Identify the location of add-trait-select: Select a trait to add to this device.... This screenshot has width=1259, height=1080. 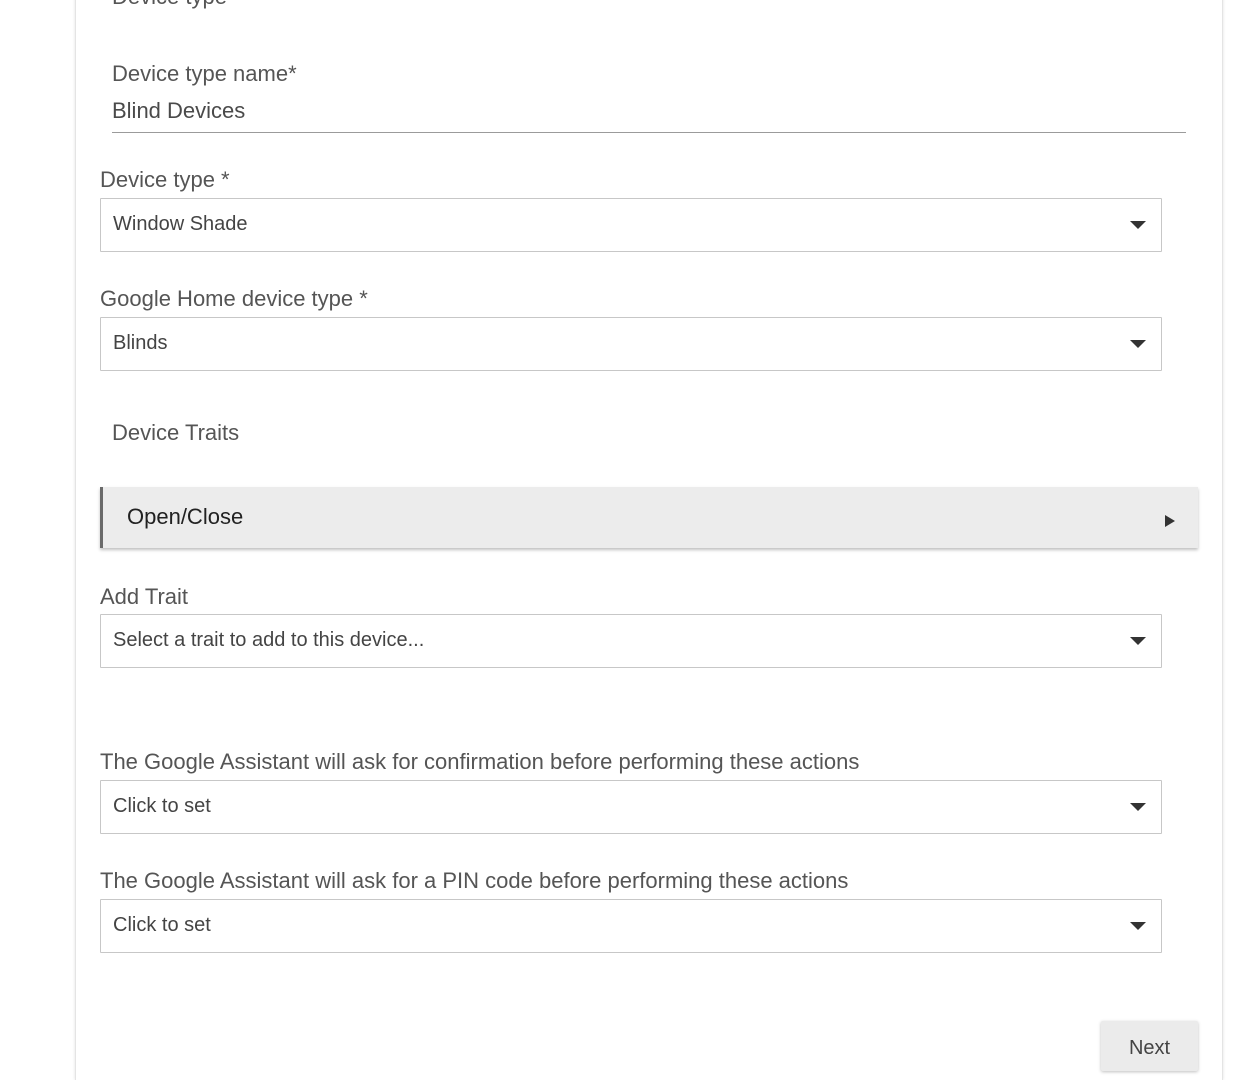
(631, 641).